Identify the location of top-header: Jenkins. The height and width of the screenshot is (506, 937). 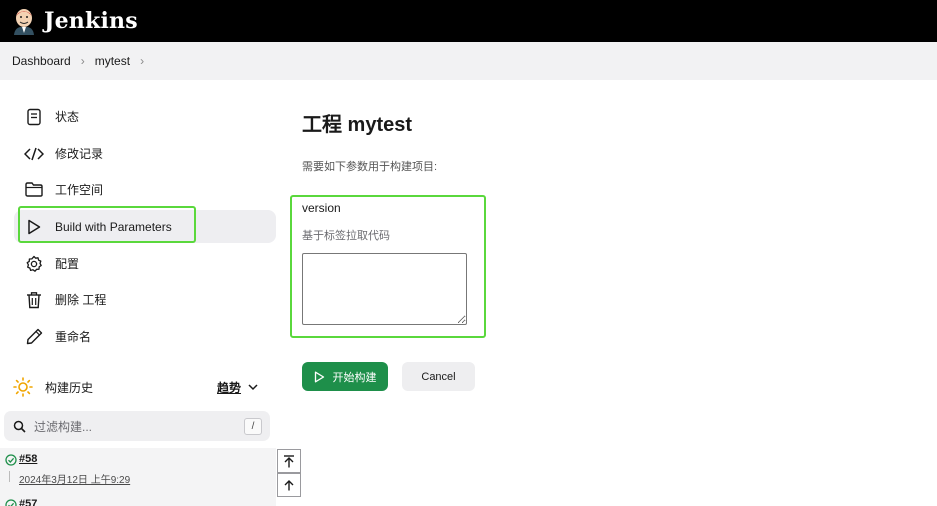
(468, 21).